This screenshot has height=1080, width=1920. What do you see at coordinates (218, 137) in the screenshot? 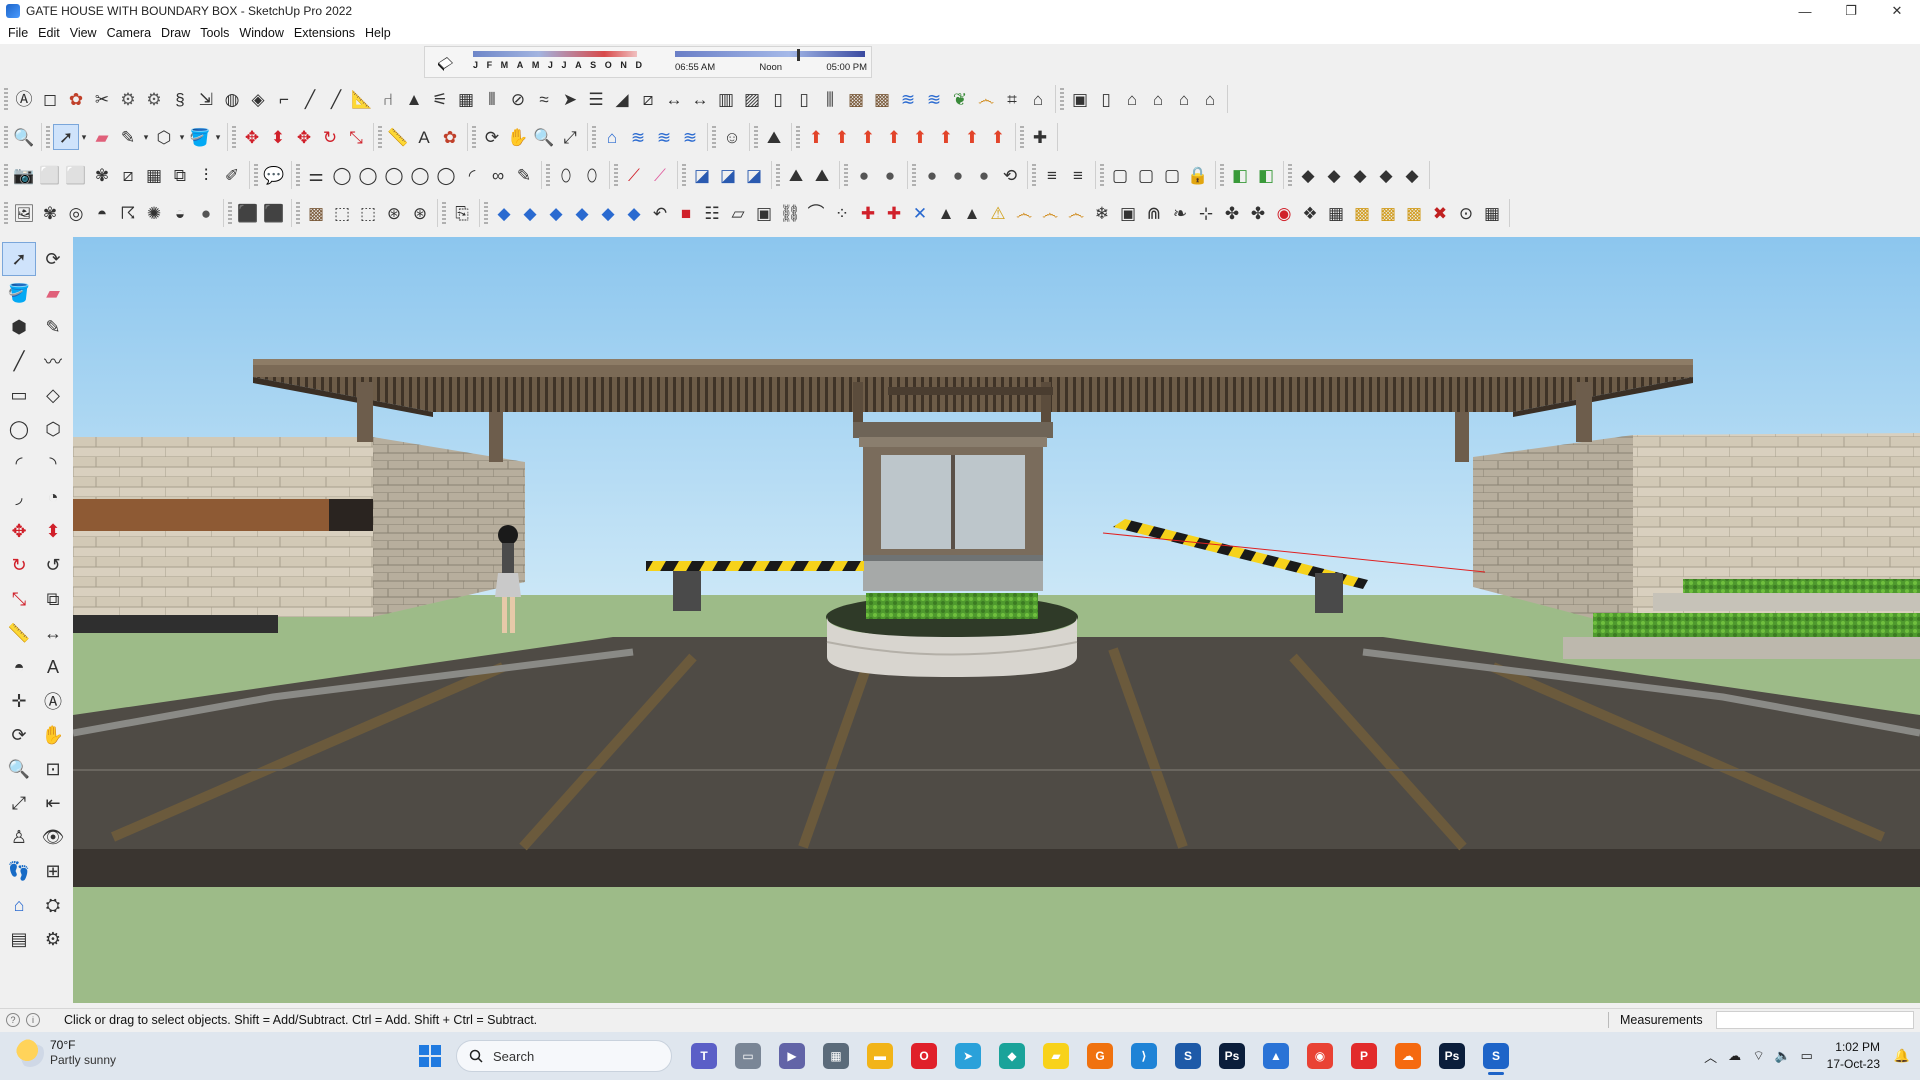
I see `chevron-down-icon: ▾` at bounding box center [218, 137].